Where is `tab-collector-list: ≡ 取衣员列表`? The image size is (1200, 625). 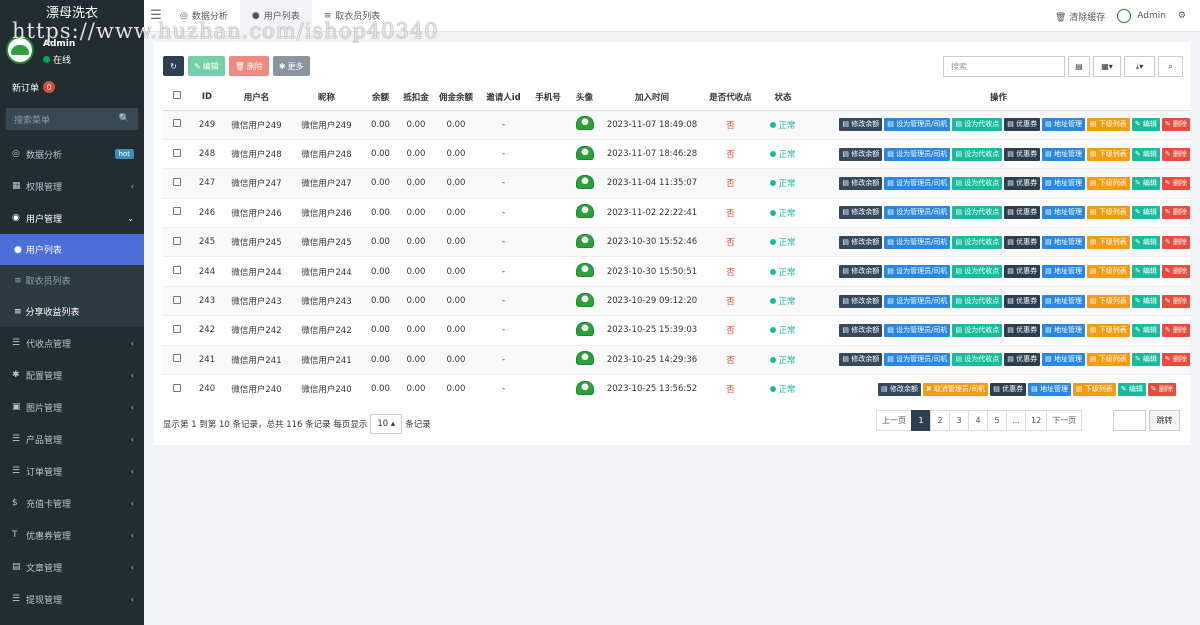 tab-collector-list: ≡ 取衣员列表 is located at coordinates (352, 16).